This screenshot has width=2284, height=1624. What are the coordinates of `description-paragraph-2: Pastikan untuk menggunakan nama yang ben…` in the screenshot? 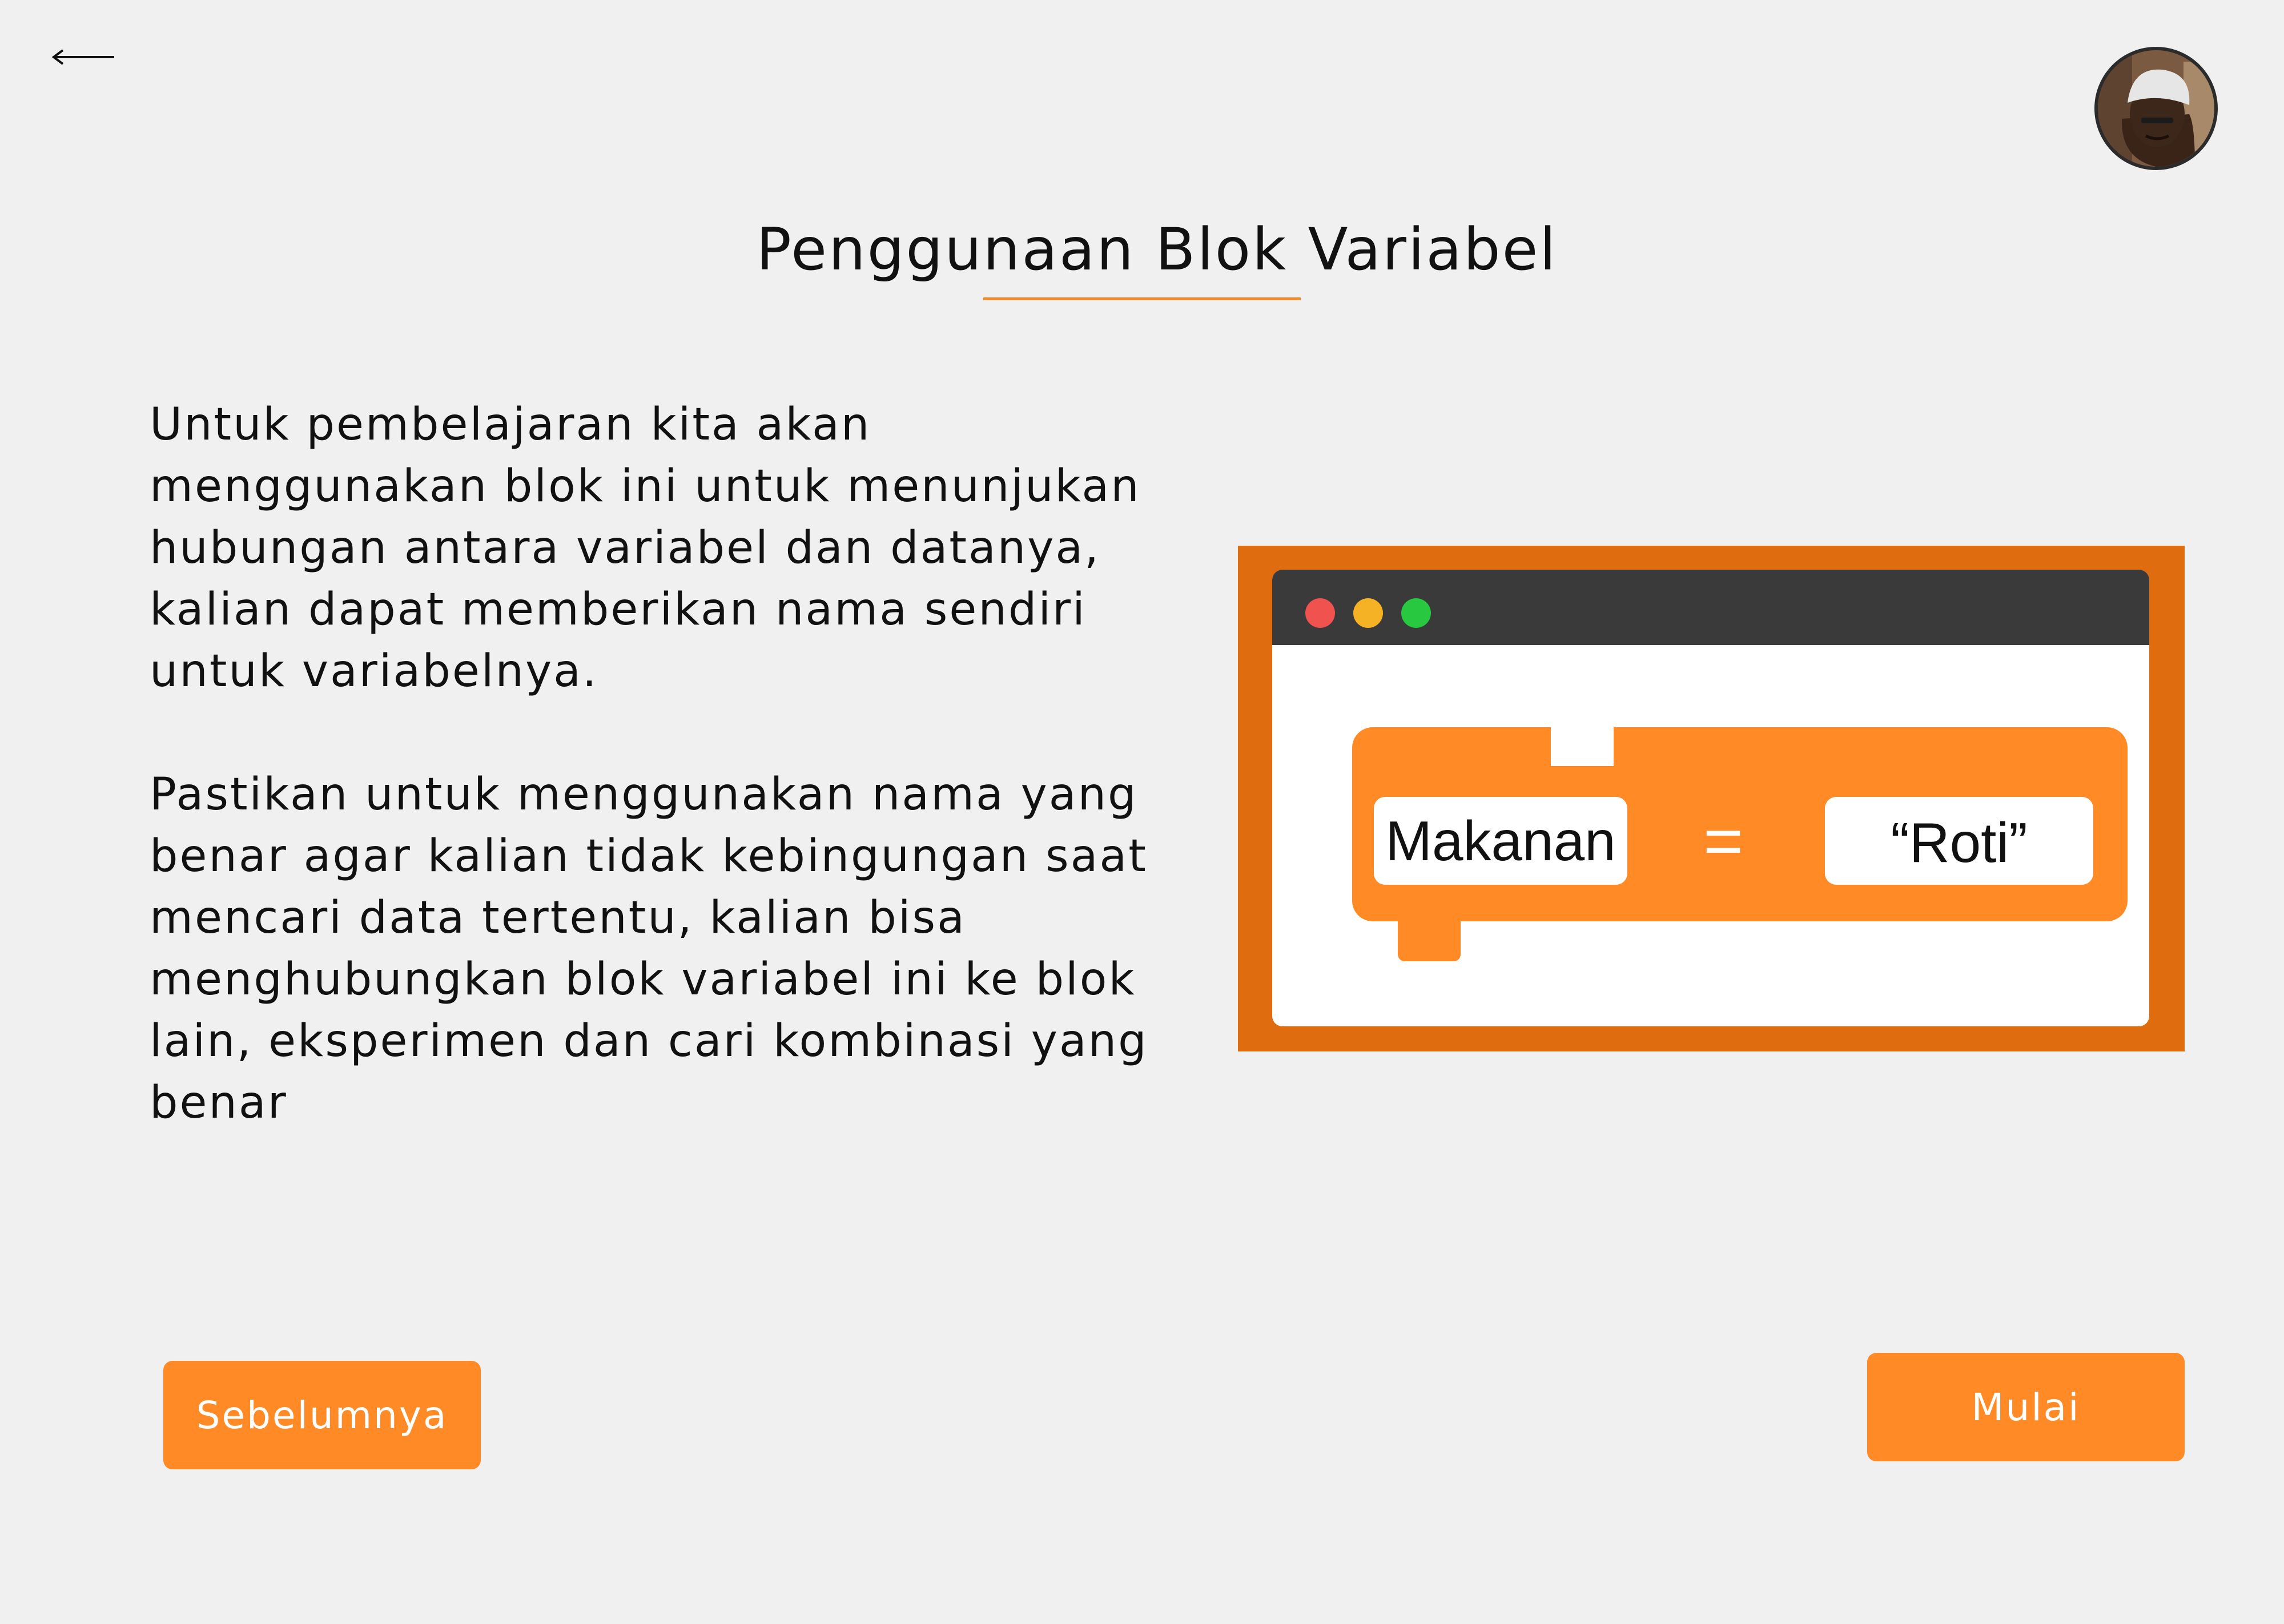 It's located at (649, 949).